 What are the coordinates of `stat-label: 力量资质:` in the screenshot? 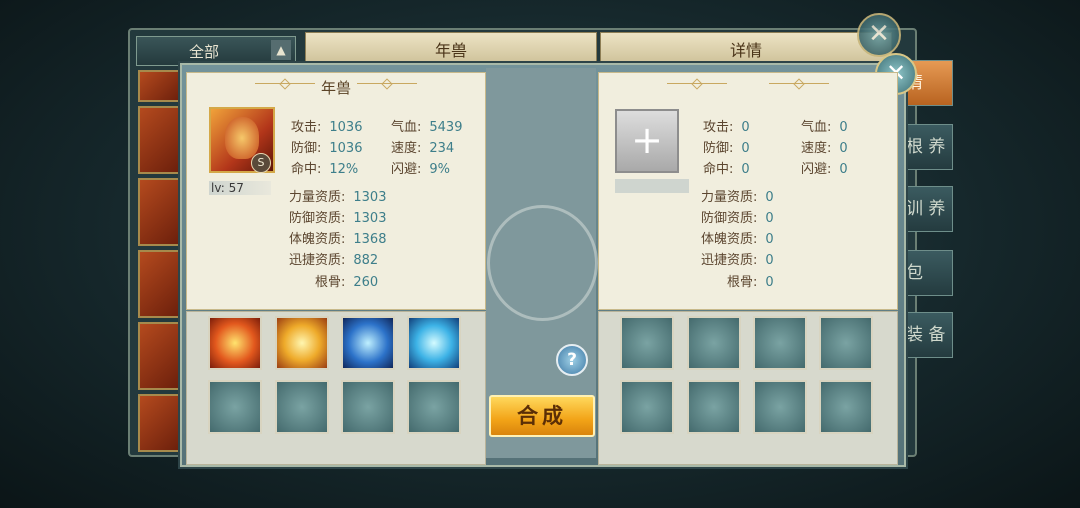 It's located at (729, 197).